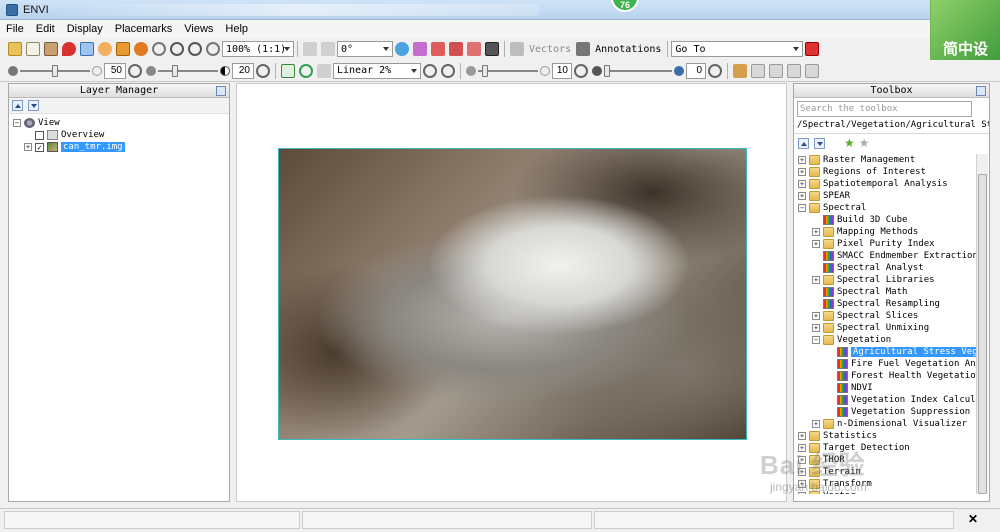  What do you see at coordinates (39, 135) in the screenshot?
I see `overview-checkbox` at bounding box center [39, 135].